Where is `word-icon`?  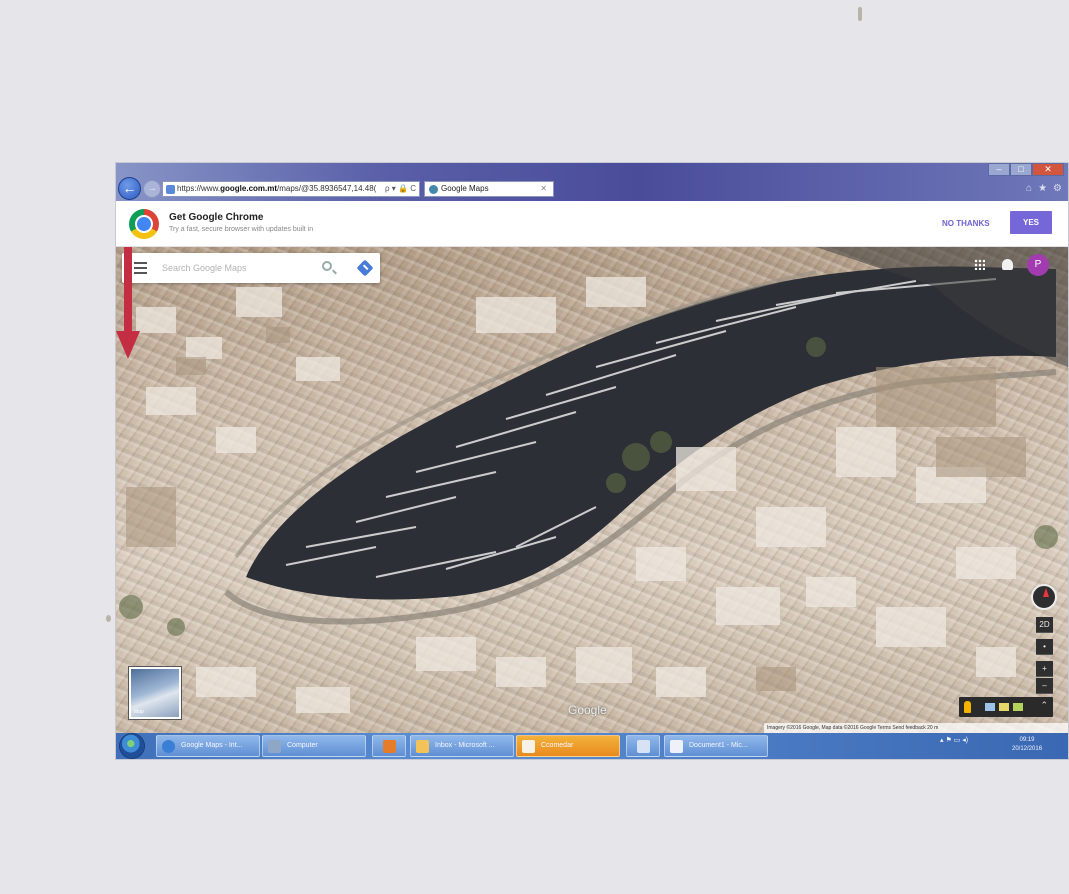 word-icon is located at coordinates (676, 746).